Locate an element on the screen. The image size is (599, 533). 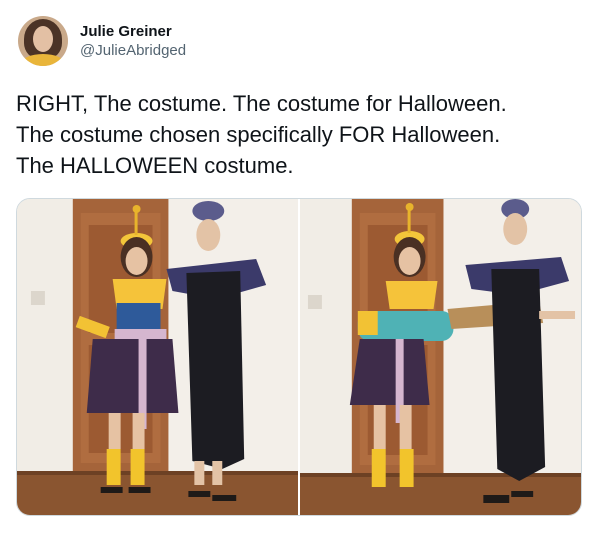
author-names: Julie Greiner @JulieAbridged is located at coordinates (133, 41).